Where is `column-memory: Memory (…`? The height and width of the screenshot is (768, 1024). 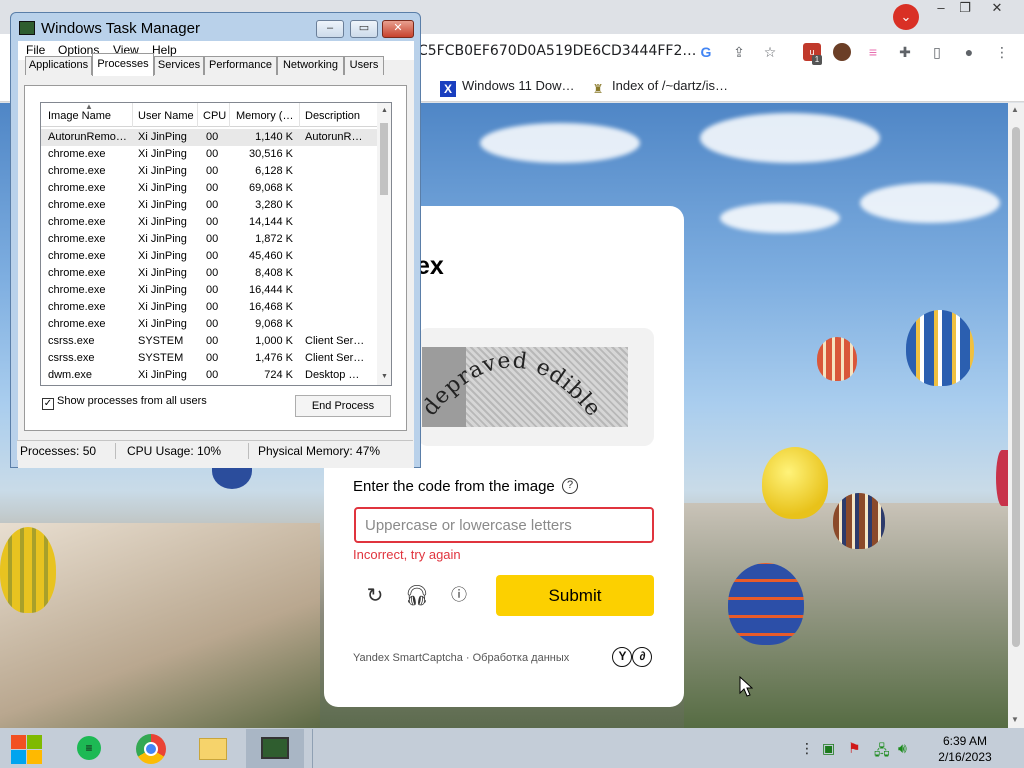 column-memory: Memory (… is located at coordinates (264, 116).